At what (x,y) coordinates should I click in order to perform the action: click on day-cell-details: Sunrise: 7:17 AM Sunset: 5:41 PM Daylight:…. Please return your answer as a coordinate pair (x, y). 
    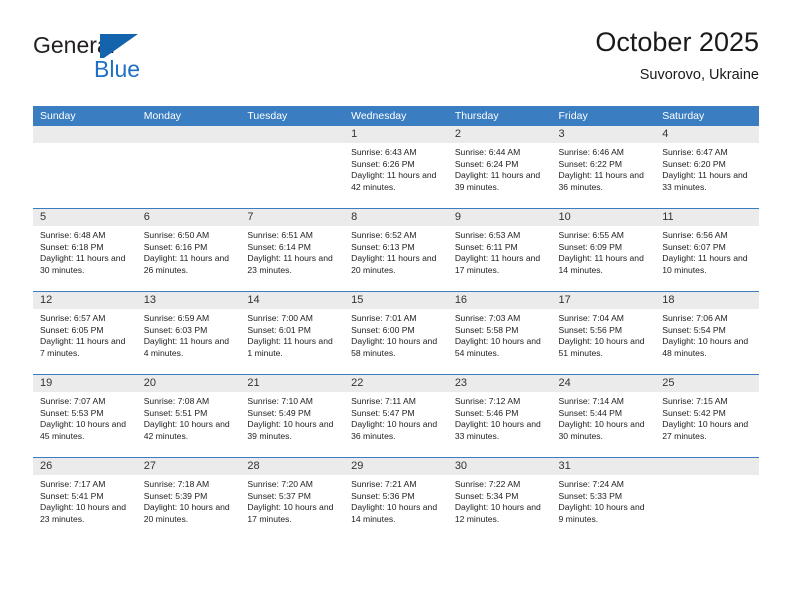
    Looking at the image, I should click on (85, 500).